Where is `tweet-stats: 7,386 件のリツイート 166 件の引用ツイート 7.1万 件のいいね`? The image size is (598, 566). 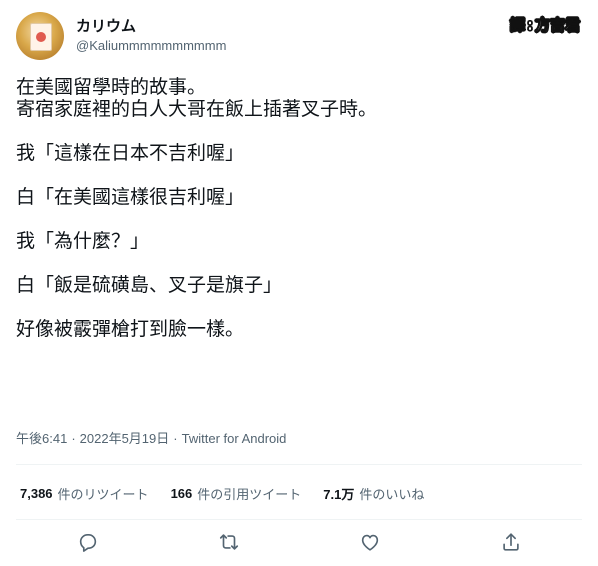
tweet-stats: 7,386 件のリツイート 166 件の引用ツイート 7.1万 件のいいね is located at coordinates (233, 493).